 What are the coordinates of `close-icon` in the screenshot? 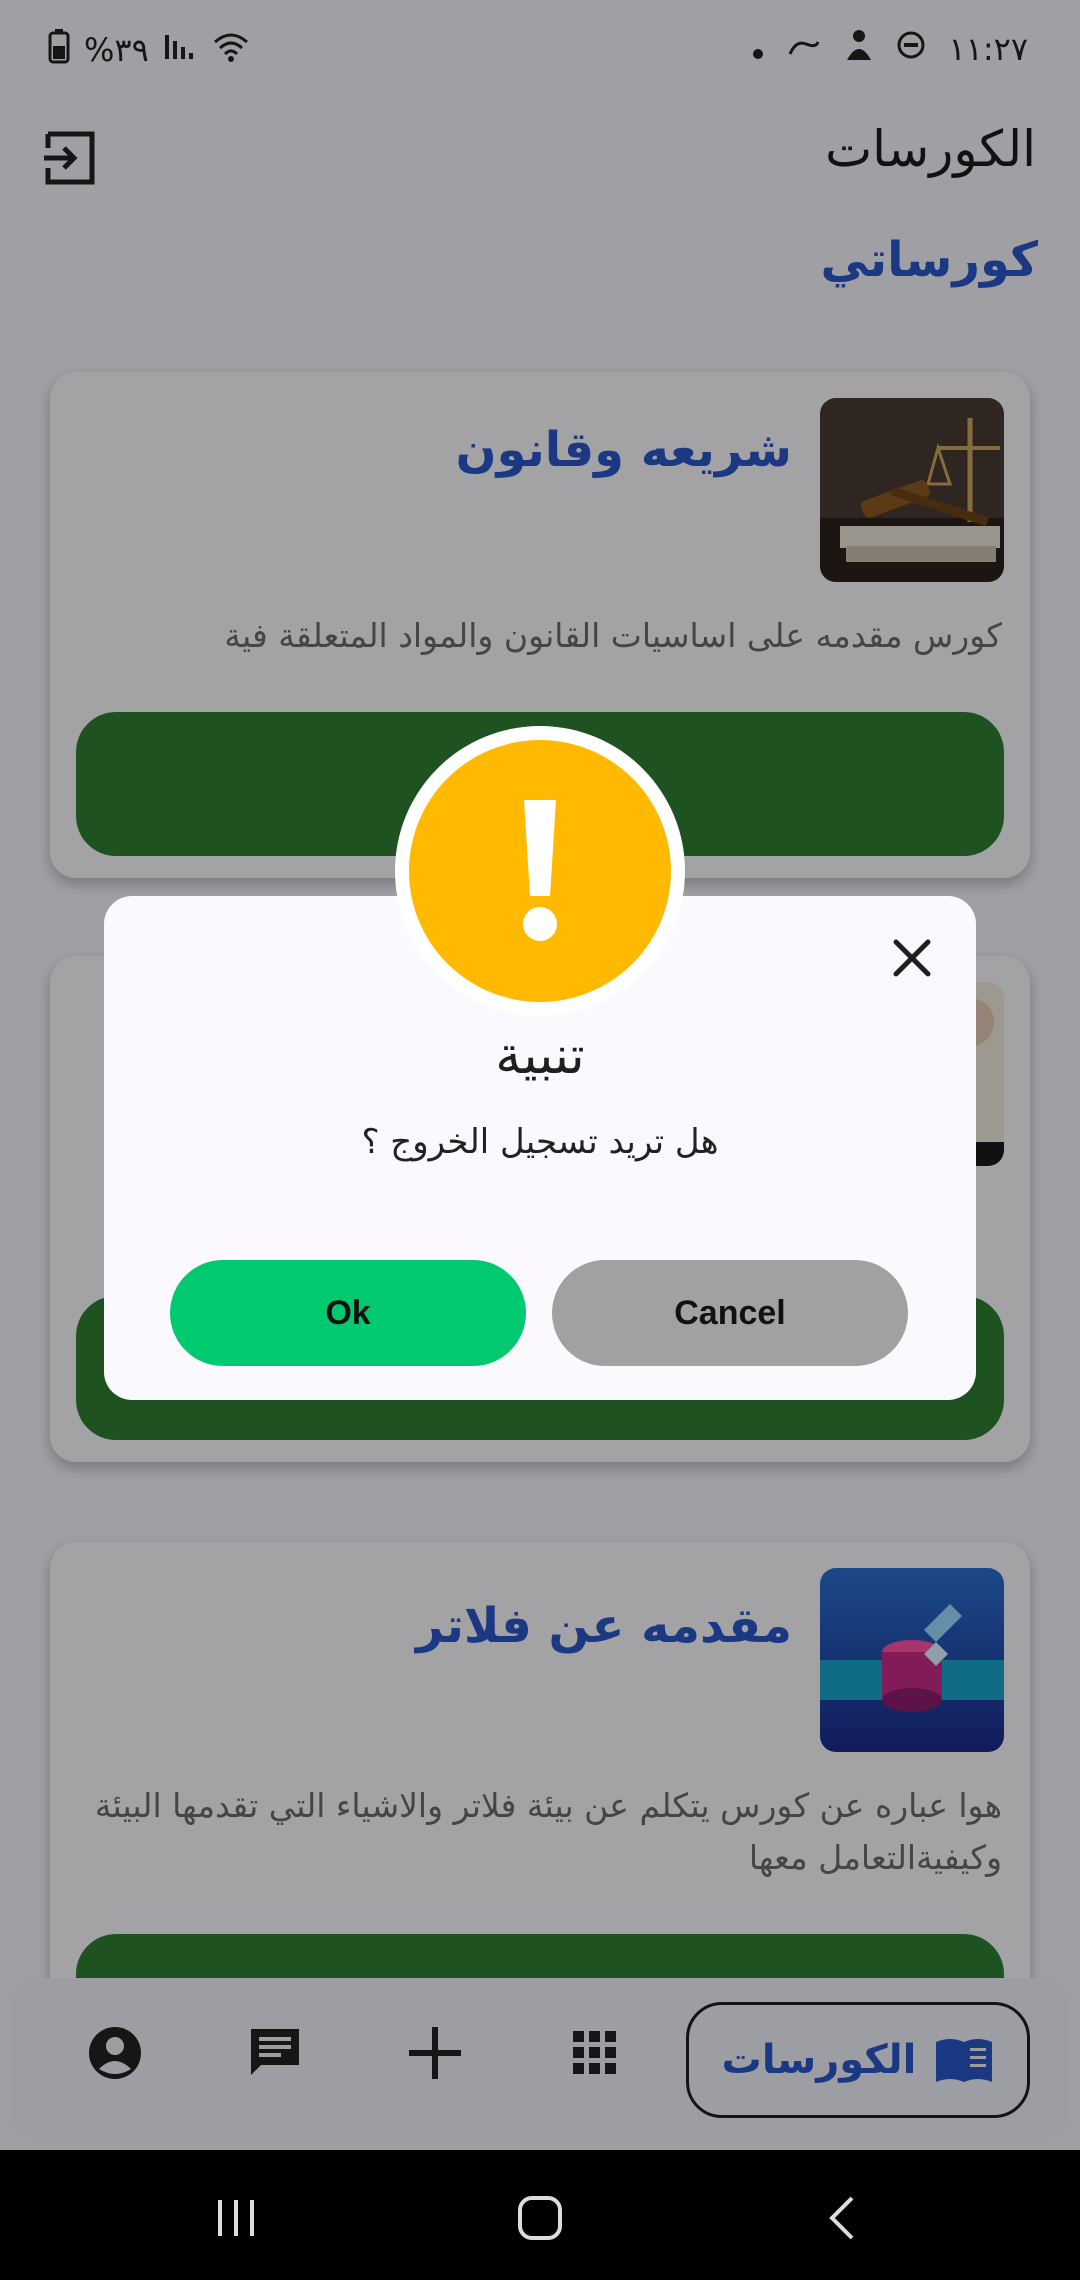 It's located at (912, 958).